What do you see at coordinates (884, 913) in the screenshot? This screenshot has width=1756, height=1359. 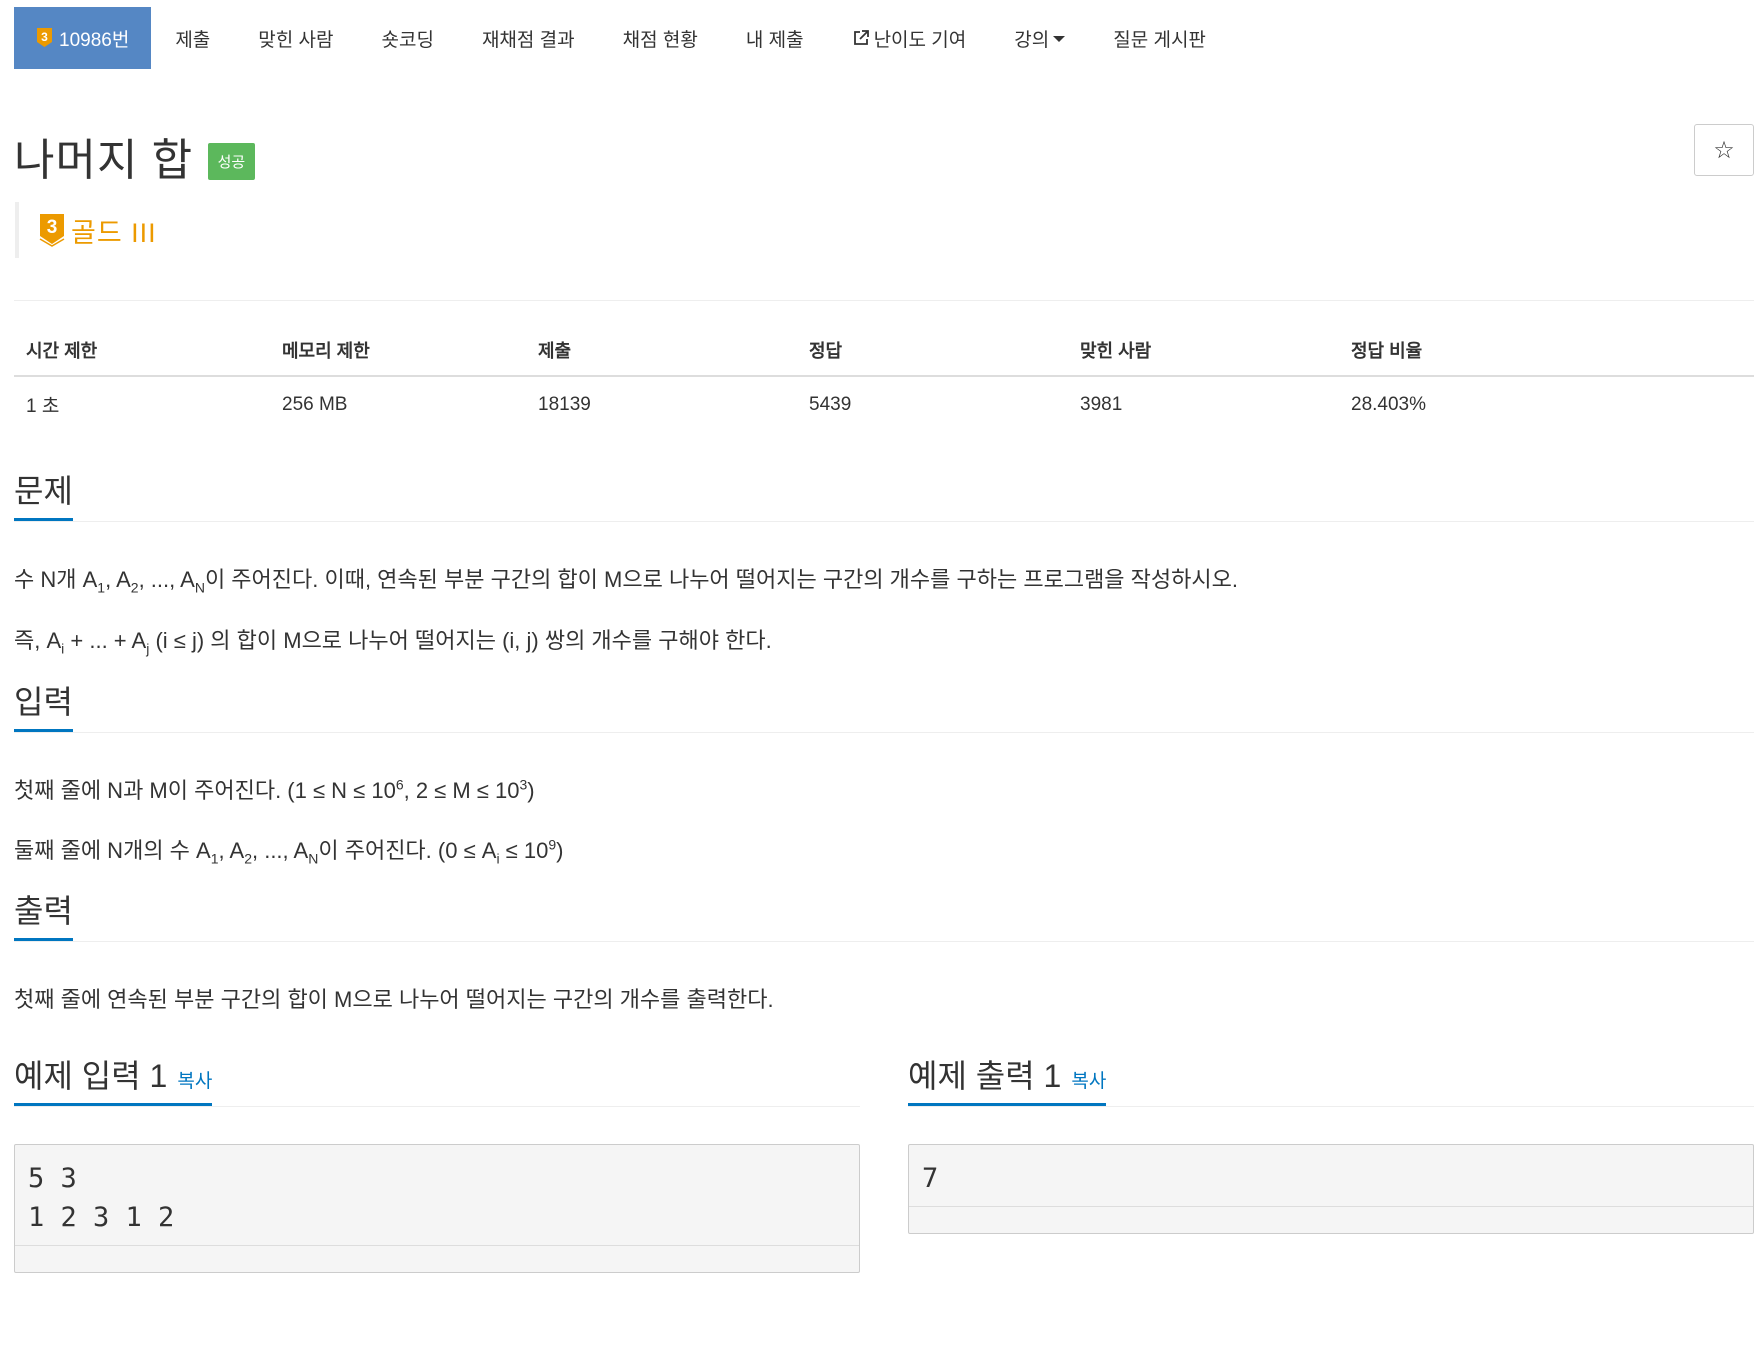 I see `output-heading-bar: 출력` at bounding box center [884, 913].